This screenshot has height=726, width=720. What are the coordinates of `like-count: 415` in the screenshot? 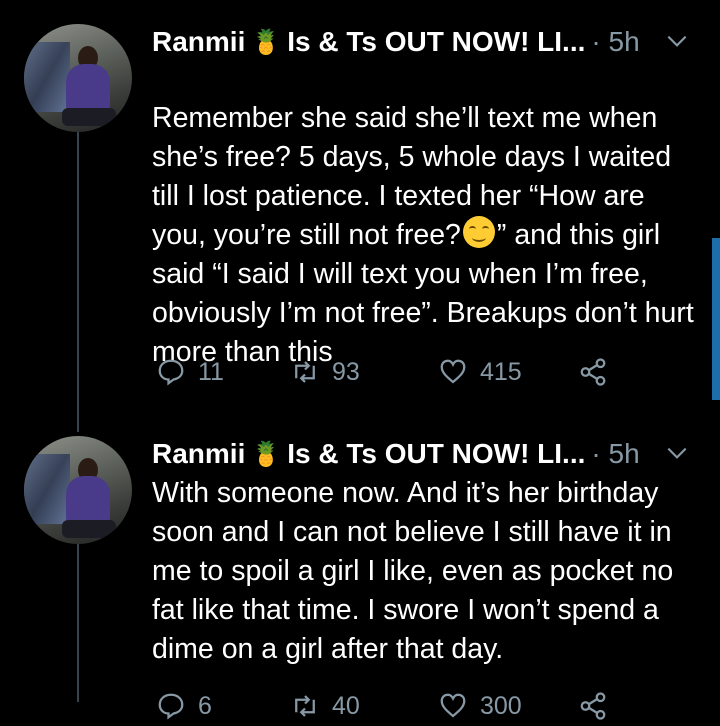 It's located at (501, 371).